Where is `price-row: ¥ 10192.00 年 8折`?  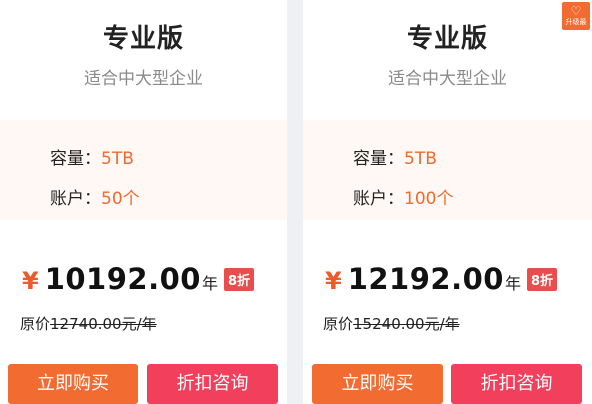
price-row: ¥ 10192.00 年 8折 is located at coordinates (138, 279).